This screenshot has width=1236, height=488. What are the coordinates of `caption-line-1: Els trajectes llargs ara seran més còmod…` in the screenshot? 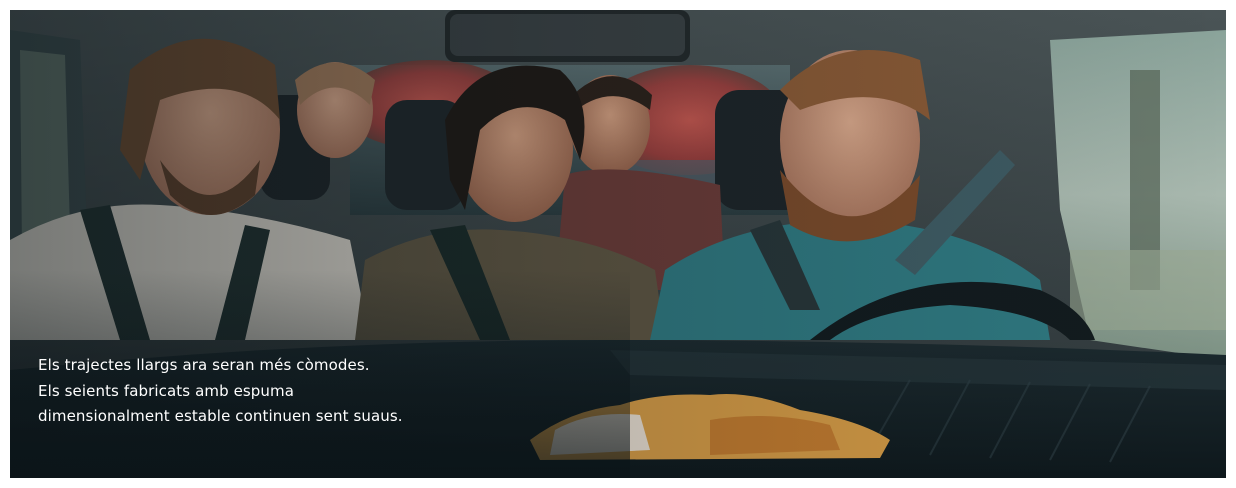 It's located at (204, 365).